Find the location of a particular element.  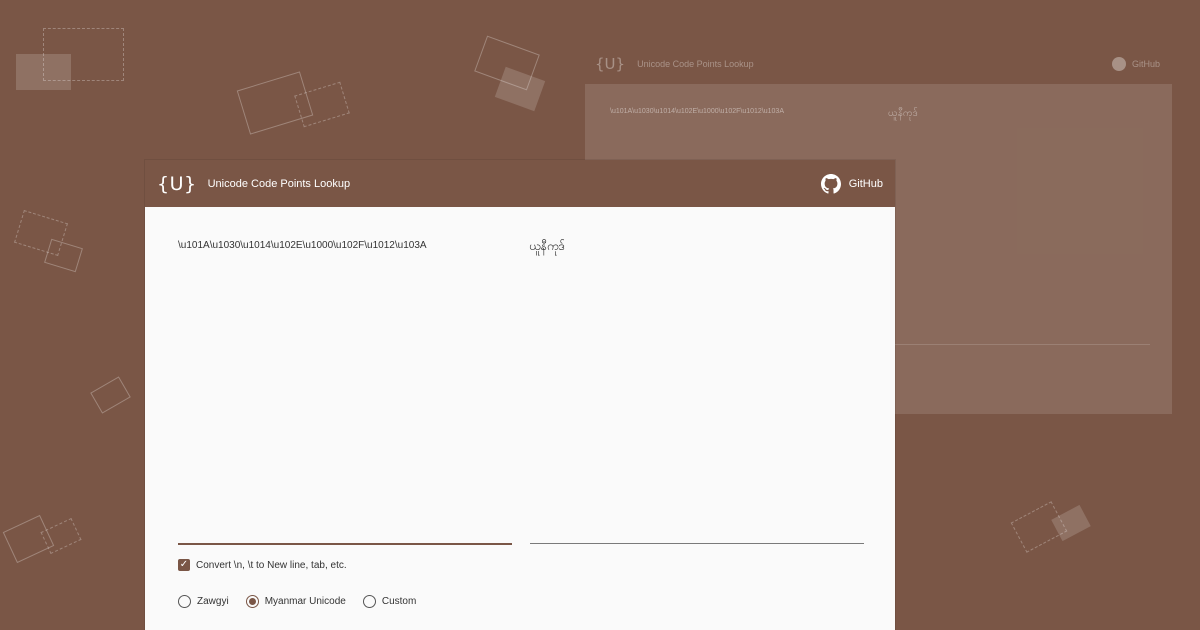

background-github-link: GitHub is located at coordinates (1135, 64).